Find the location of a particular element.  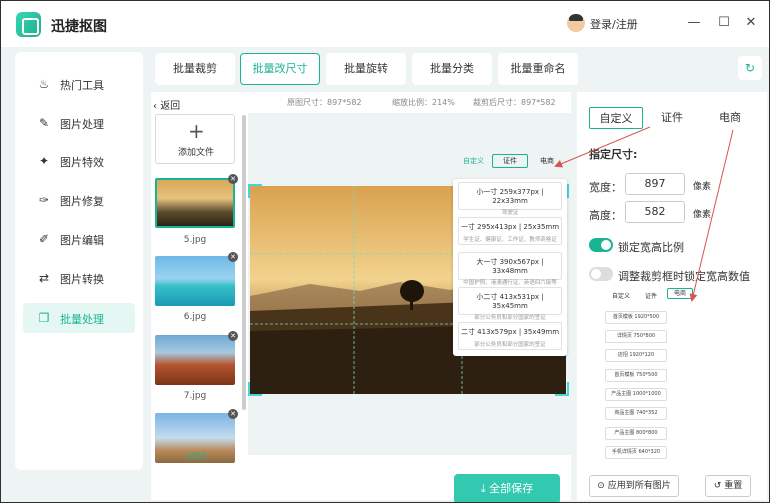

sidebar-item-batch: ❐ 批量处理 is located at coordinates (79, 318).